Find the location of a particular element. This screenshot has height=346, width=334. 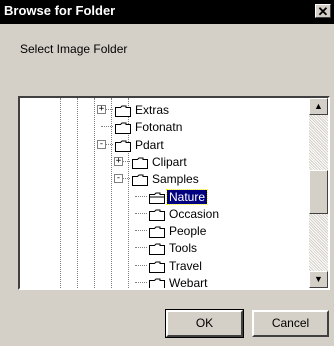

up-arrow-icon: ▲ is located at coordinates (318, 106).